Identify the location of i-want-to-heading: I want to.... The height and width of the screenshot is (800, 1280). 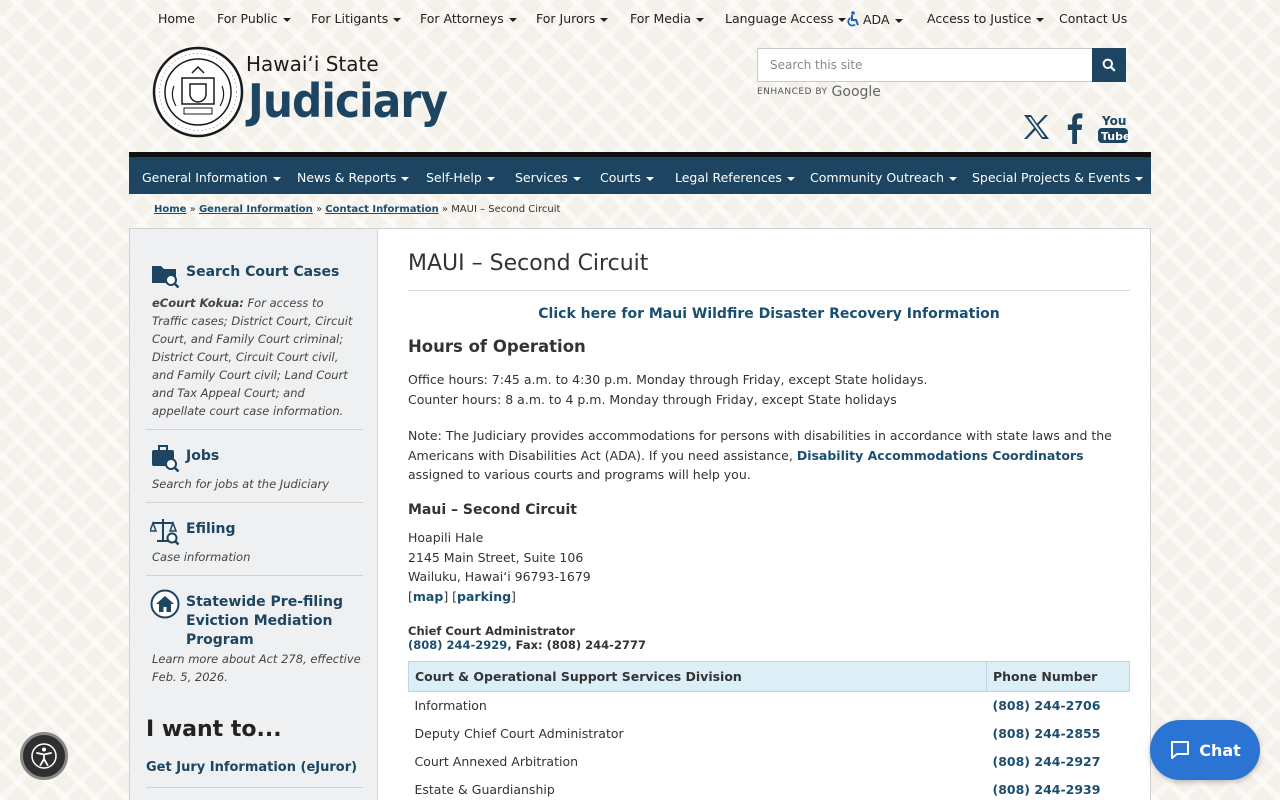
(214, 729).